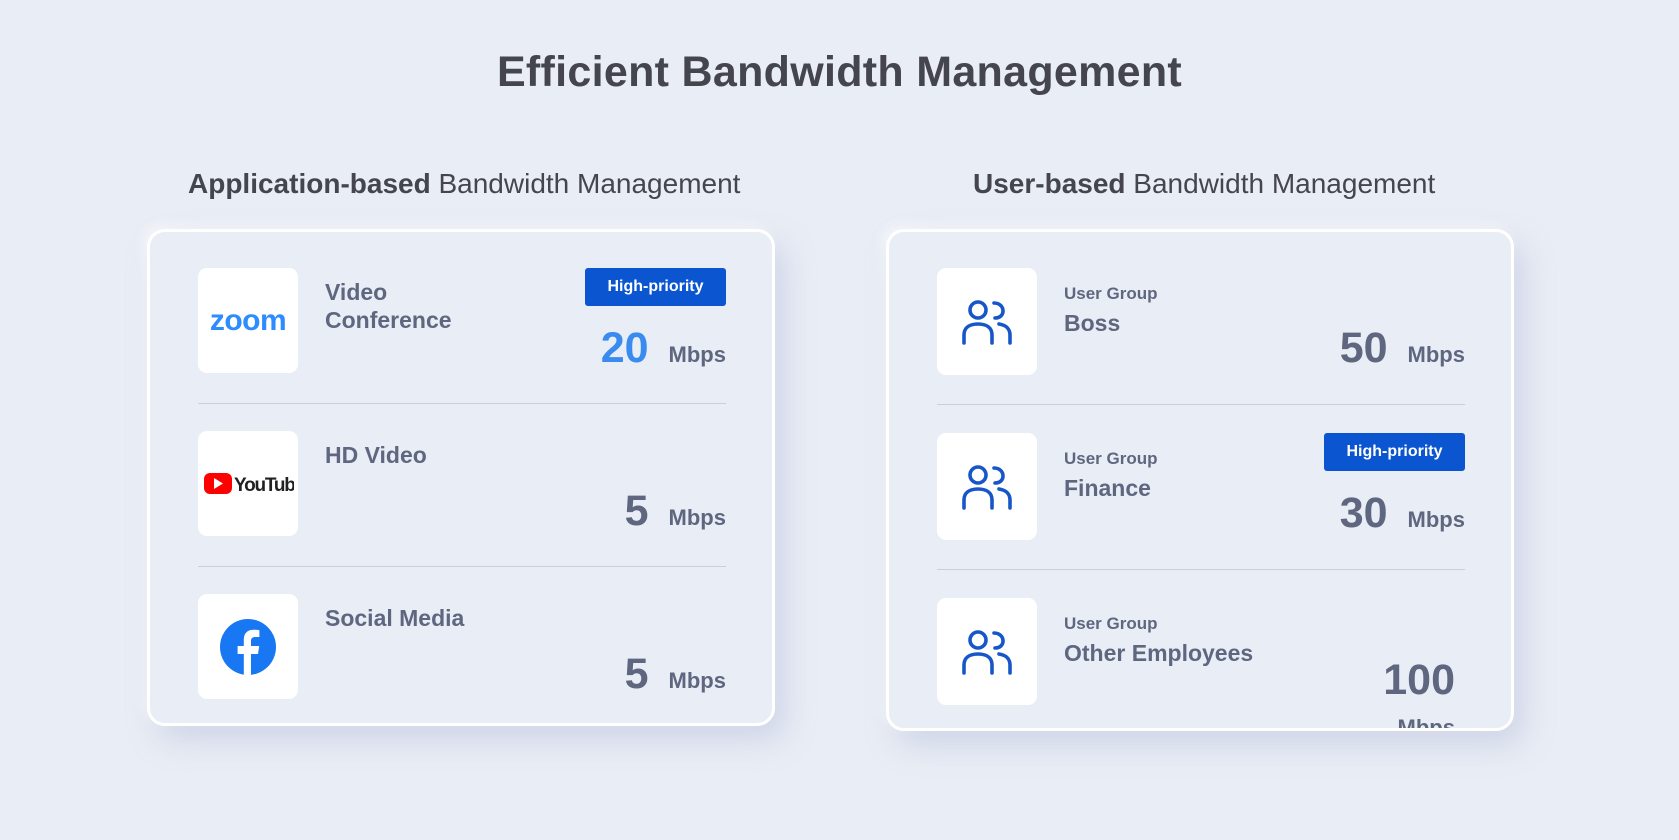 The image size is (1679, 840). Describe the element at coordinates (585, 183) in the screenshot. I see `app-heading-rest: Bandwidth Management` at that location.